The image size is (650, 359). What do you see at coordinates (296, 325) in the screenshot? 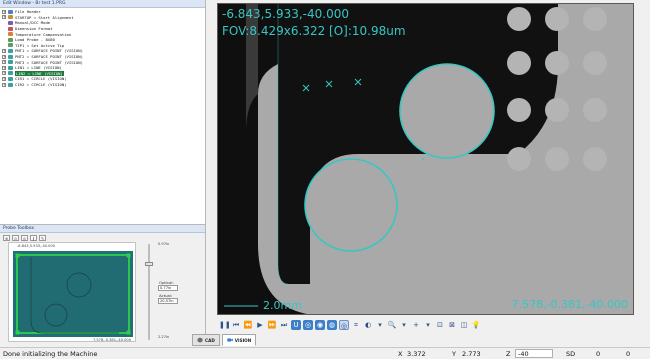
I see `magnet-icon: U` at bounding box center [296, 325].